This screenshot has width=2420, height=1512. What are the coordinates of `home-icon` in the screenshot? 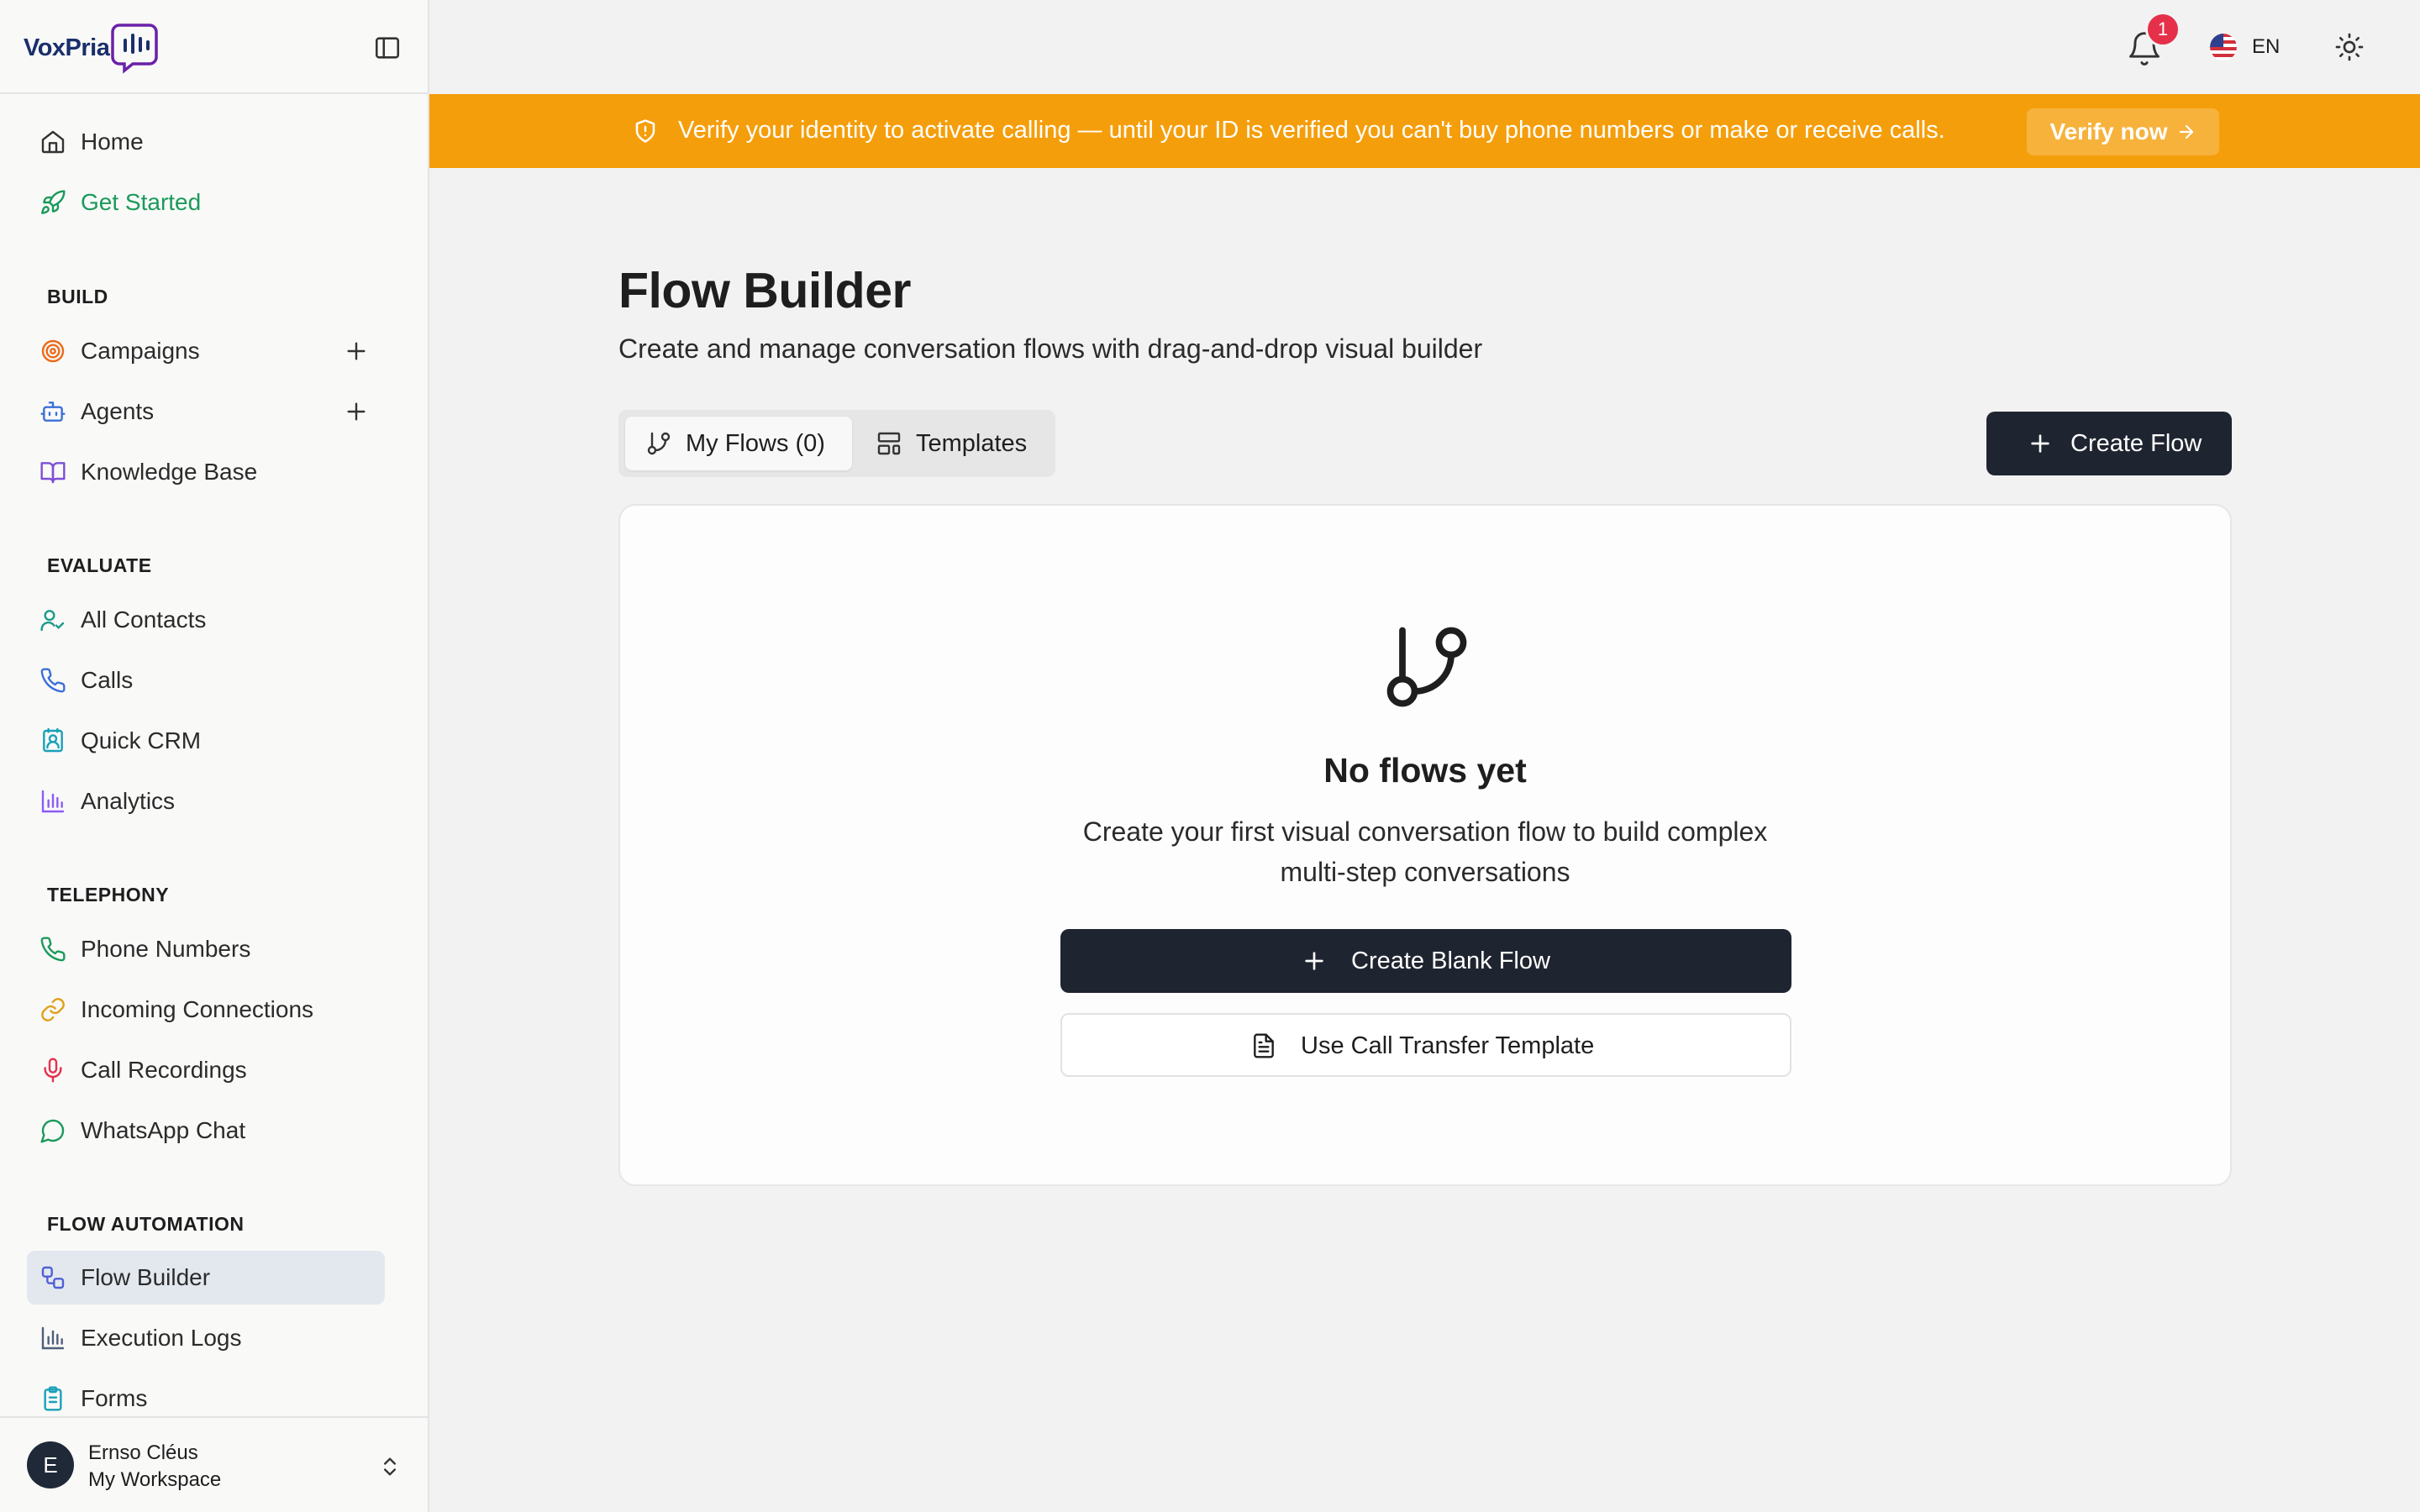 It's located at (53, 142).